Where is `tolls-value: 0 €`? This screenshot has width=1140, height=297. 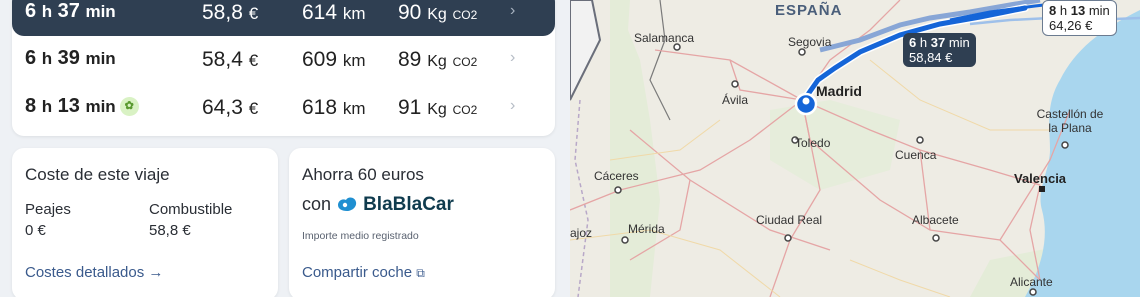 tolls-value: 0 € is located at coordinates (35, 230).